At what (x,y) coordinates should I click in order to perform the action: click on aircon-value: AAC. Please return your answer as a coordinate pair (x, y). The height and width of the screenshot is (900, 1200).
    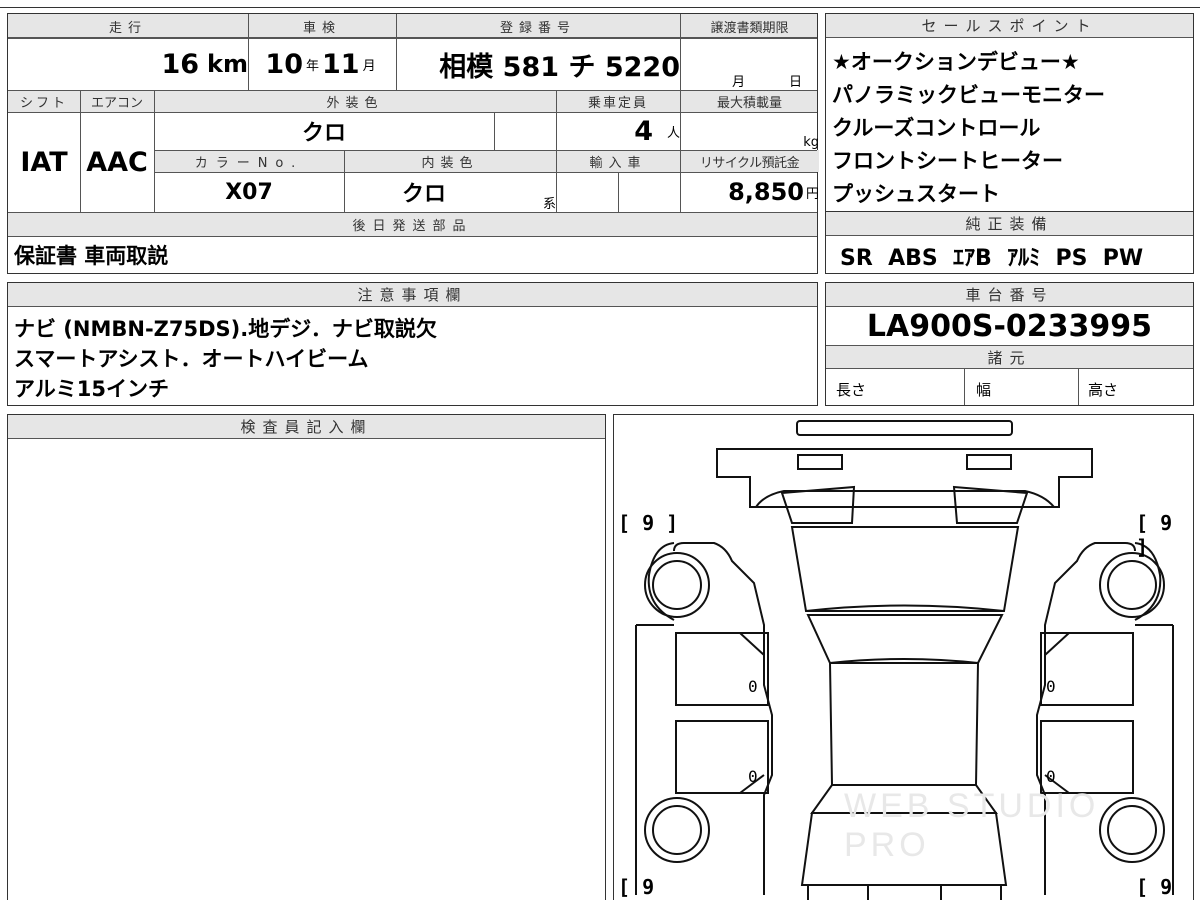
    Looking at the image, I should click on (117, 162).